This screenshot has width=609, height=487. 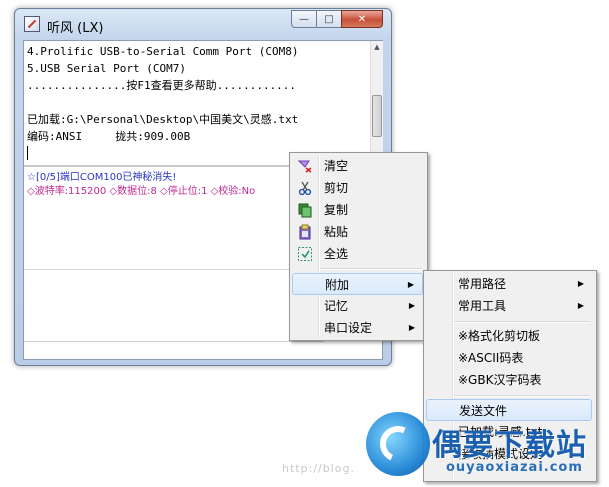 What do you see at coordinates (357, 232) in the screenshot?
I see `menu-item-paste: 粘贴` at bounding box center [357, 232].